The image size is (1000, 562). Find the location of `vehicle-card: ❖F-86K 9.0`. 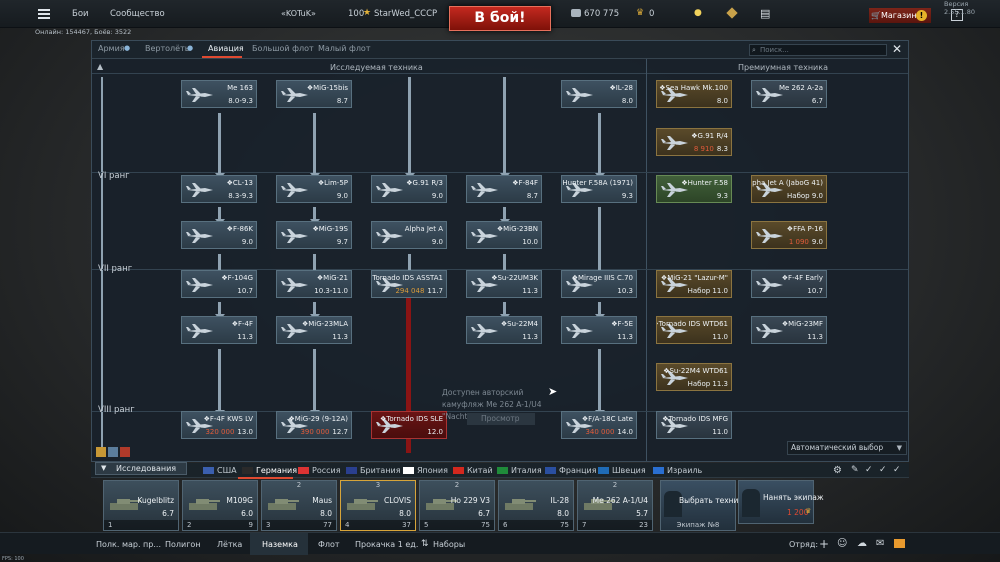

vehicle-card: ❖F-86K 9.0 is located at coordinates (219, 235).